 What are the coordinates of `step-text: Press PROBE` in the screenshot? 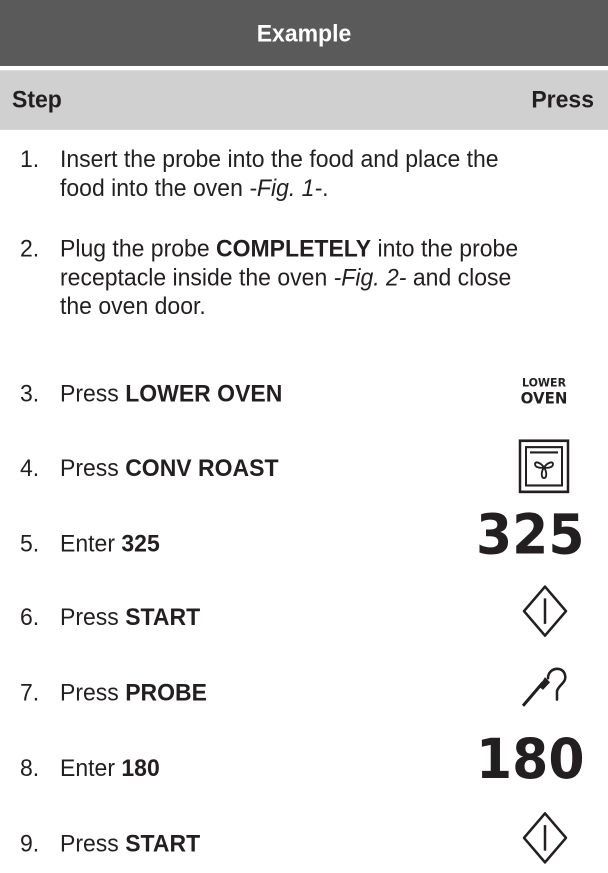 It's located at (133, 692).